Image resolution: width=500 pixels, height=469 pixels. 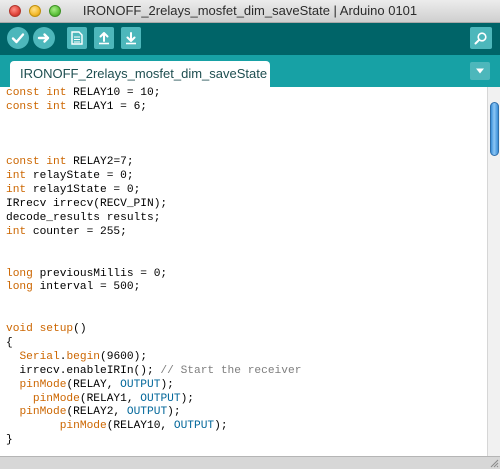 What do you see at coordinates (93, 384) in the screenshot?
I see `code-token: (RELAY,` at bounding box center [93, 384].